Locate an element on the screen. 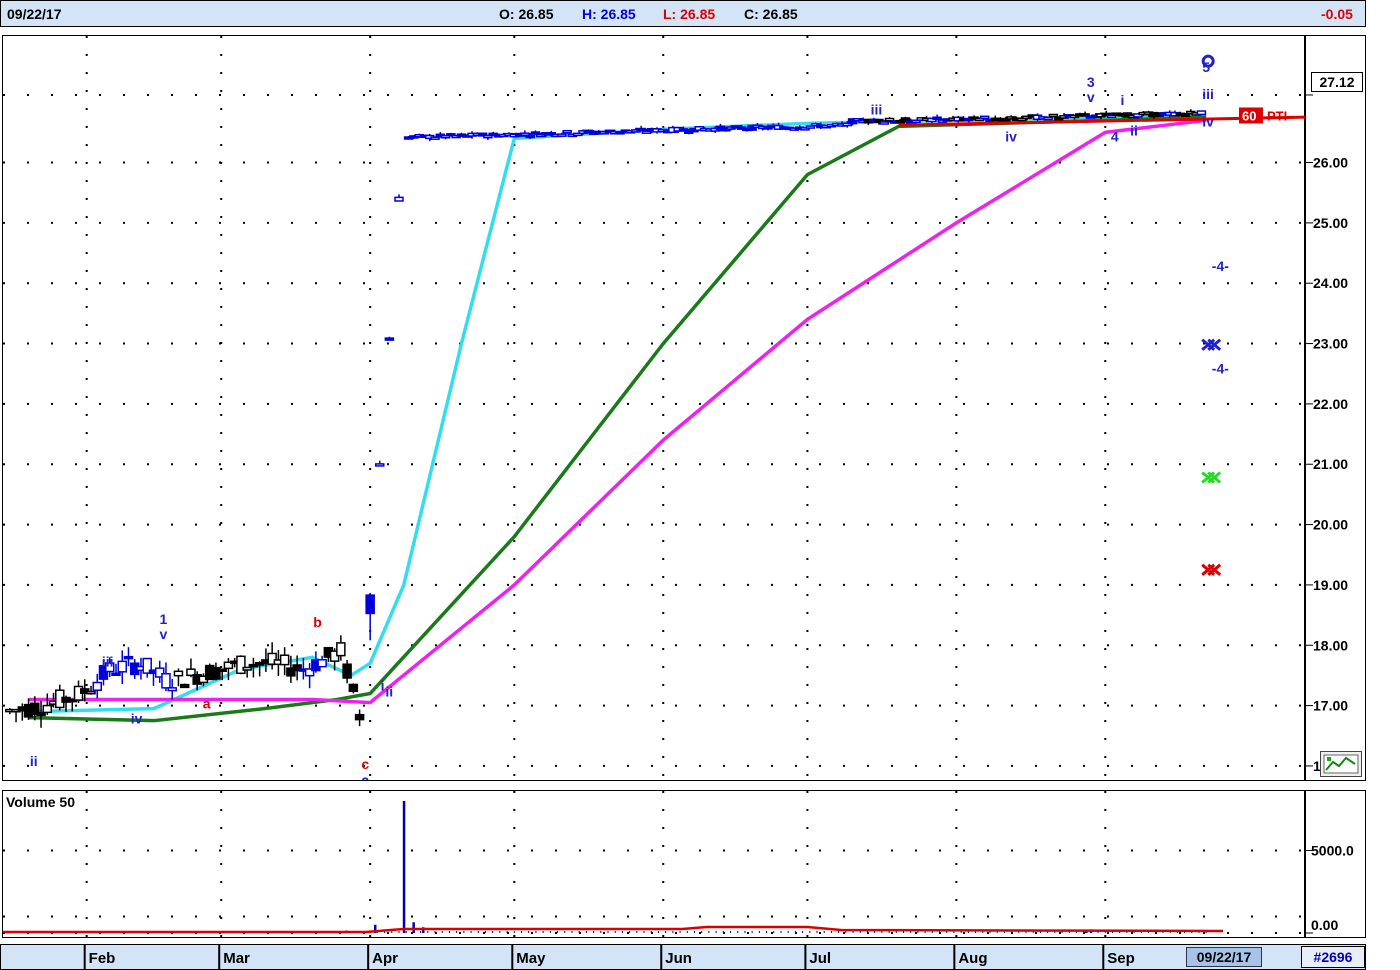 The height and width of the screenshot is (970, 1400). month-label-sep: Sep is located at coordinates (1121, 958).